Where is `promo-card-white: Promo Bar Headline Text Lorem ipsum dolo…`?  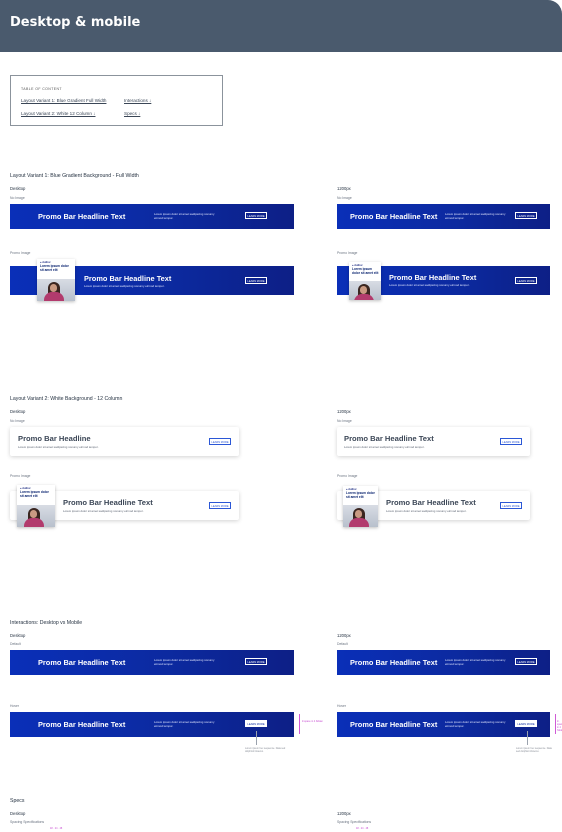 promo-card-white: Promo Bar Headline Text Lorem ipsum dolo… is located at coordinates (433, 441).